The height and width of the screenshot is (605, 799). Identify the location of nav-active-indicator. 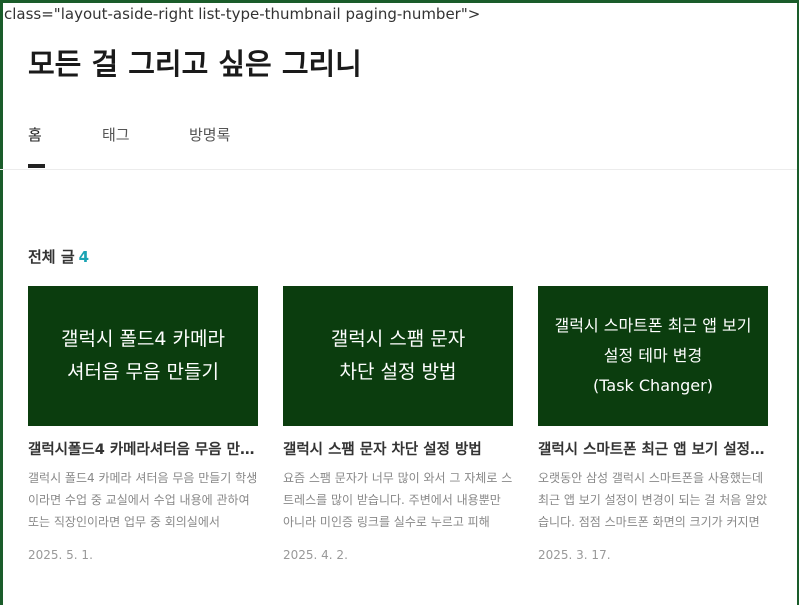
(36, 166).